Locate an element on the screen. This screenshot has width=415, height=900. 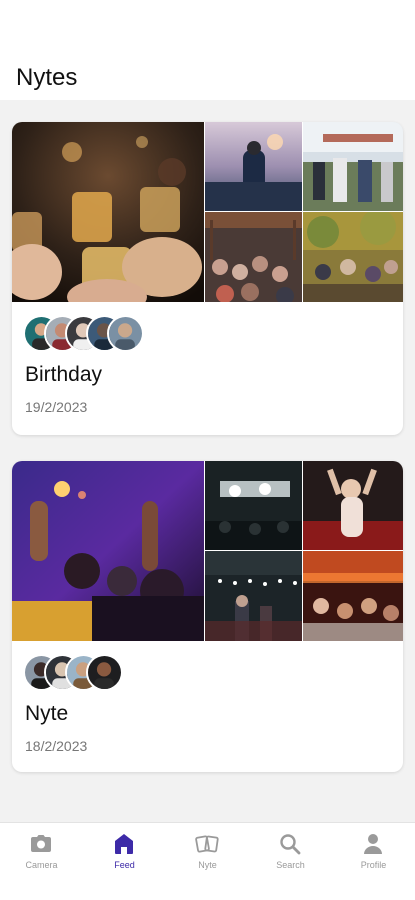
card-title: Nyte is located at coordinates (47, 713).